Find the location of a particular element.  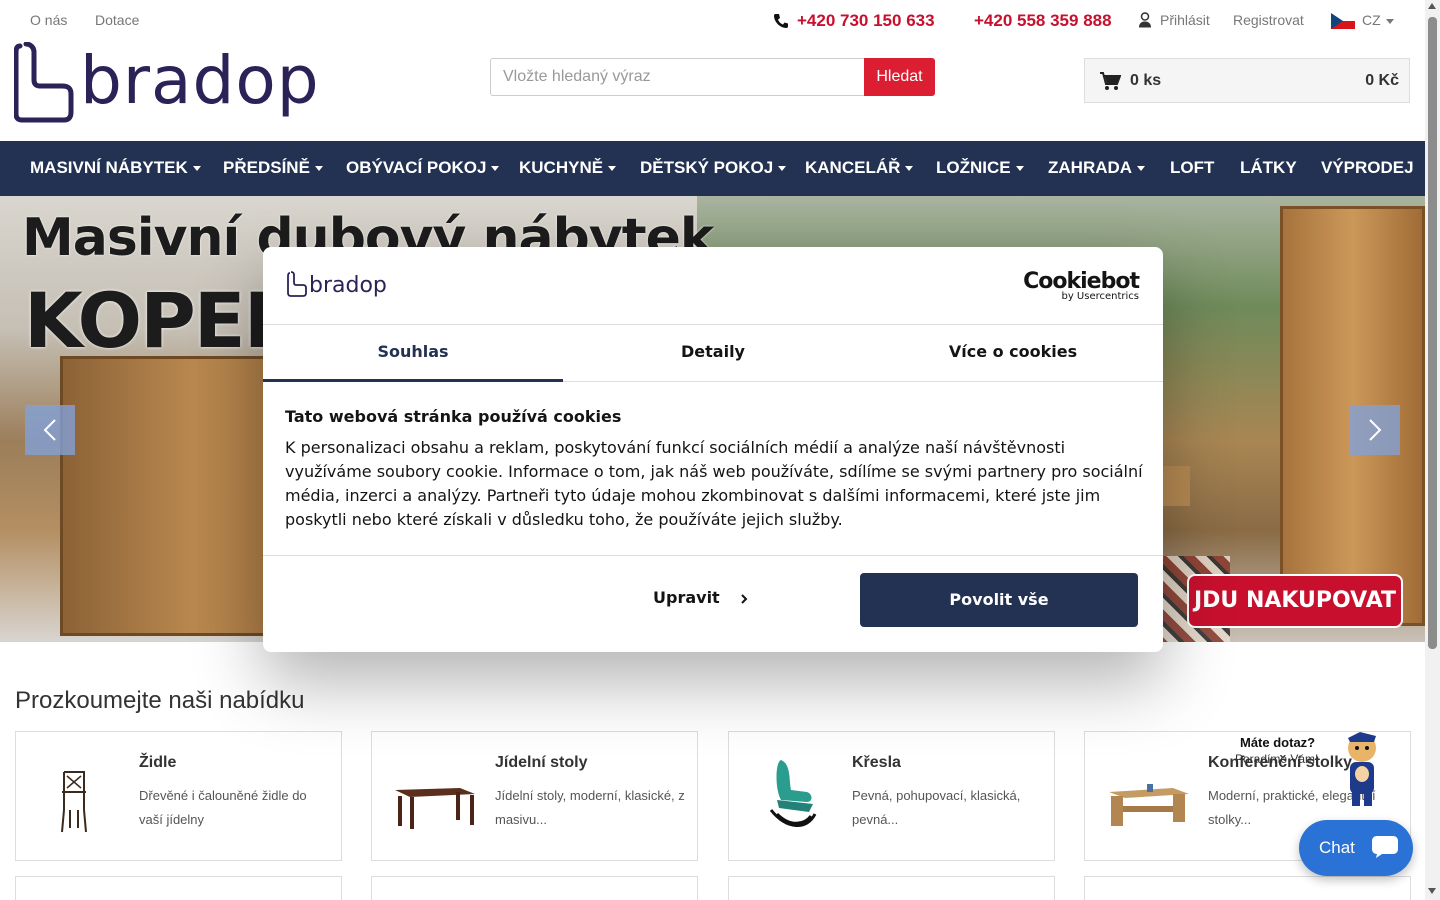

cookie-footer: Upravit Povolit vše is located at coordinates (713, 603).